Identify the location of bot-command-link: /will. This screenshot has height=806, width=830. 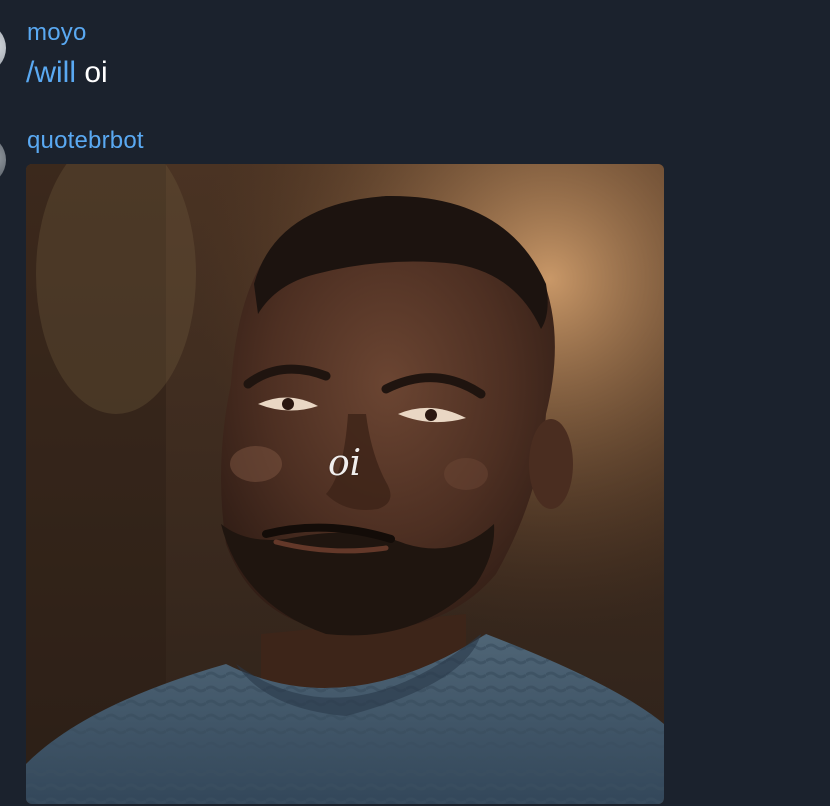
(51, 72).